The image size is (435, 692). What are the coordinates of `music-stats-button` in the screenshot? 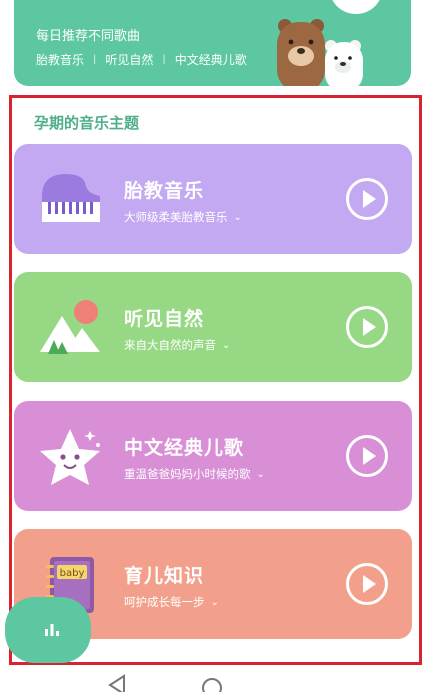 It's located at (48, 630).